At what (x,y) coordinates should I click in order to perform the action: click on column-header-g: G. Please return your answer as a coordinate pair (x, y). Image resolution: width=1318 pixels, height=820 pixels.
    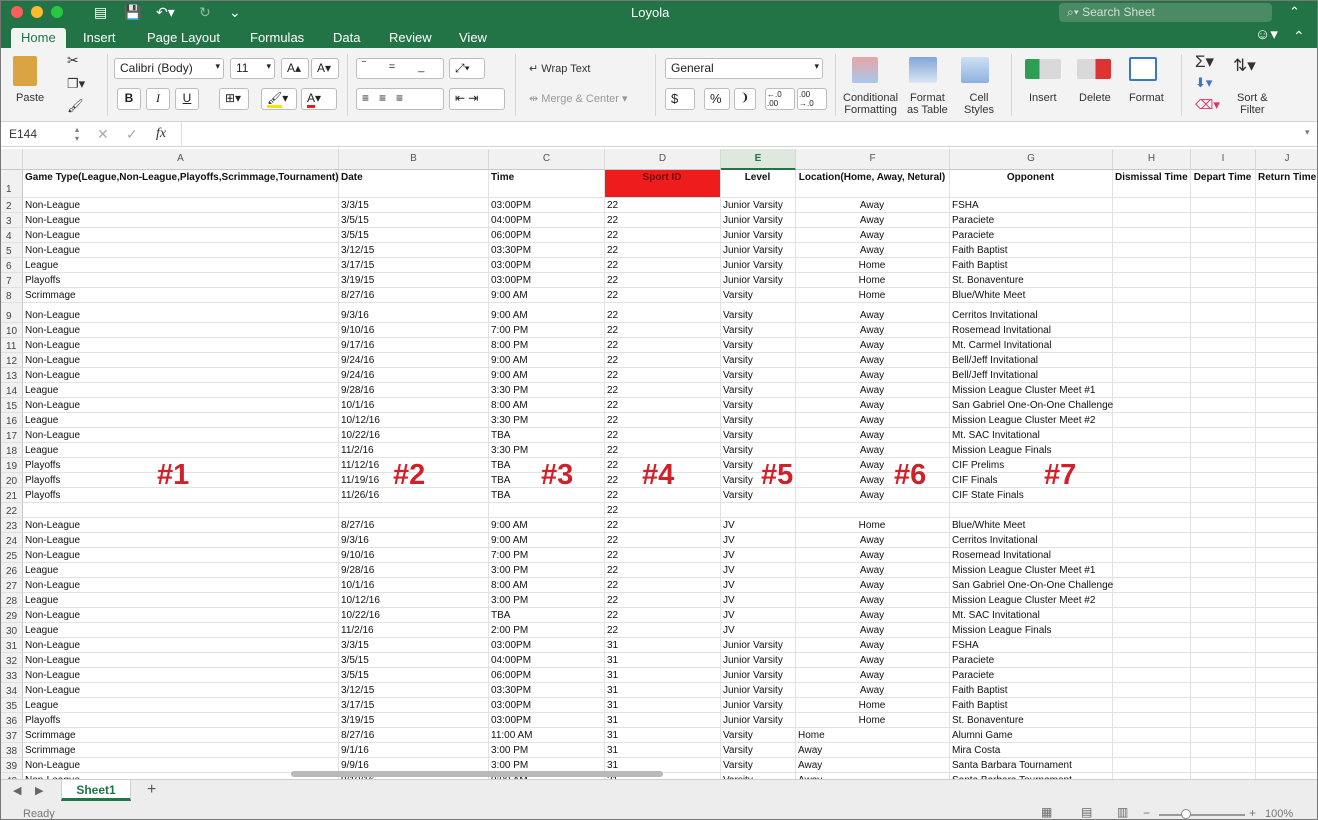
    Looking at the image, I should click on (1031, 159).